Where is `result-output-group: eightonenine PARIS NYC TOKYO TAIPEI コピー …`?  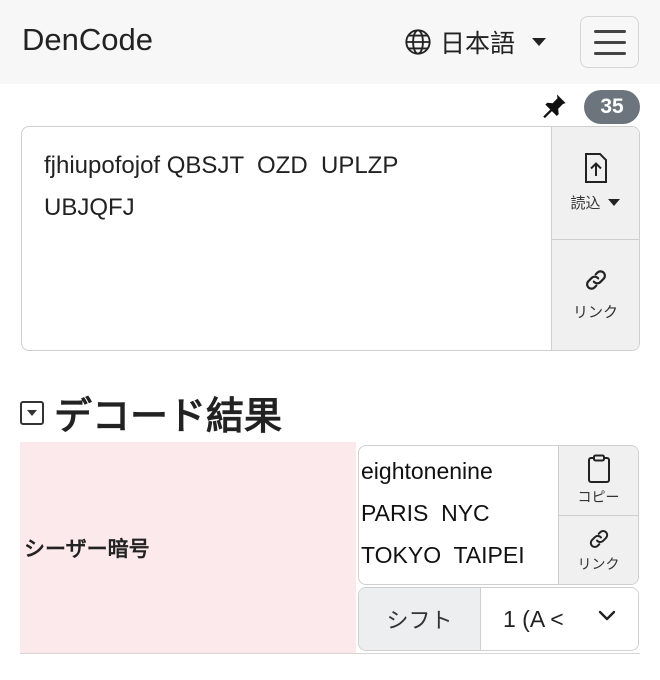
result-output-group: eightonenine PARIS NYC TOKYO TAIPEI コピー … is located at coordinates (498, 515).